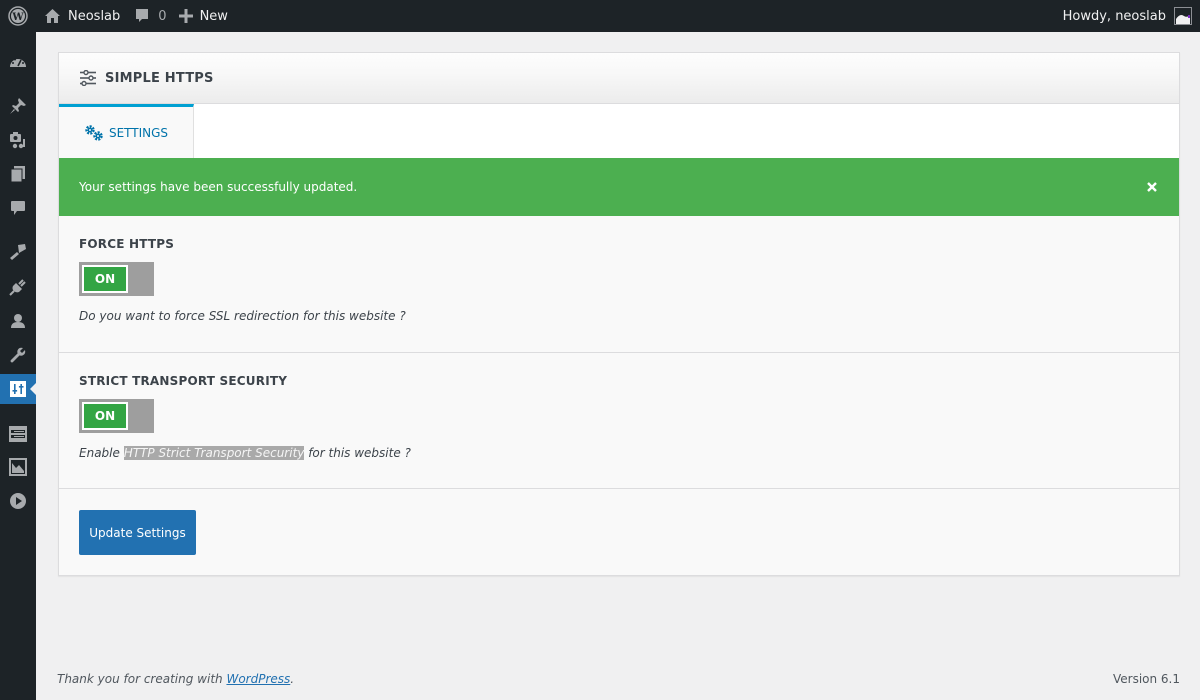 This screenshot has height=700, width=1200. I want to click on list-icon, so click(18, 434).